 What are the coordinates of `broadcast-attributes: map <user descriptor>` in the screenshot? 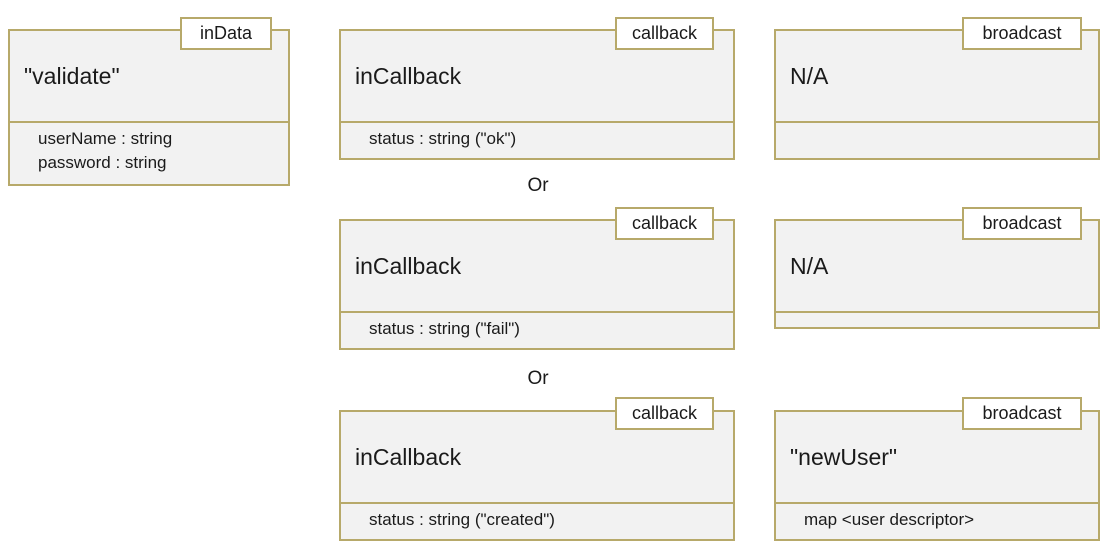 It's located at (937, 520).